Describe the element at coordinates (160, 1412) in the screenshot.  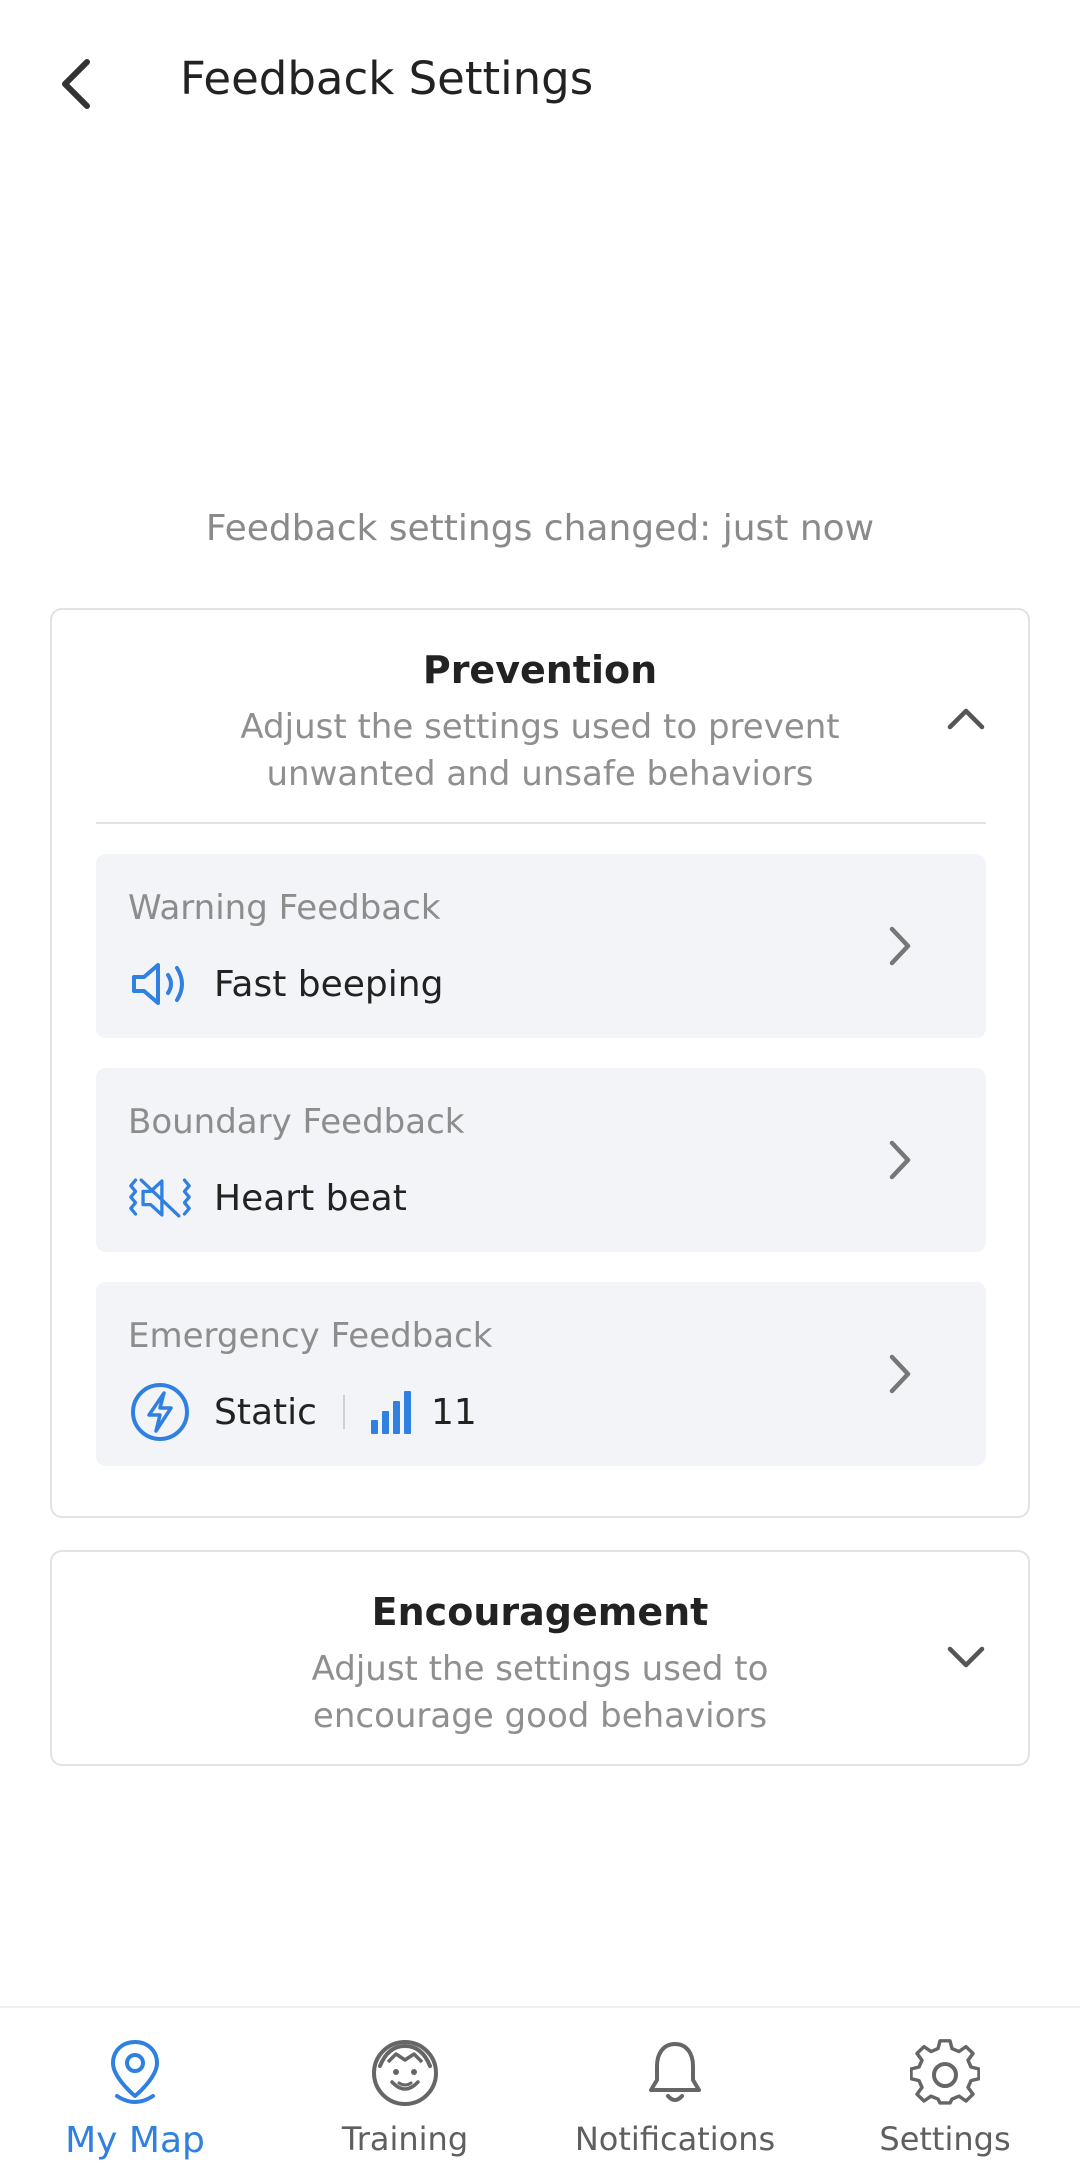
I see `lightning-bolt-icon` at that location.